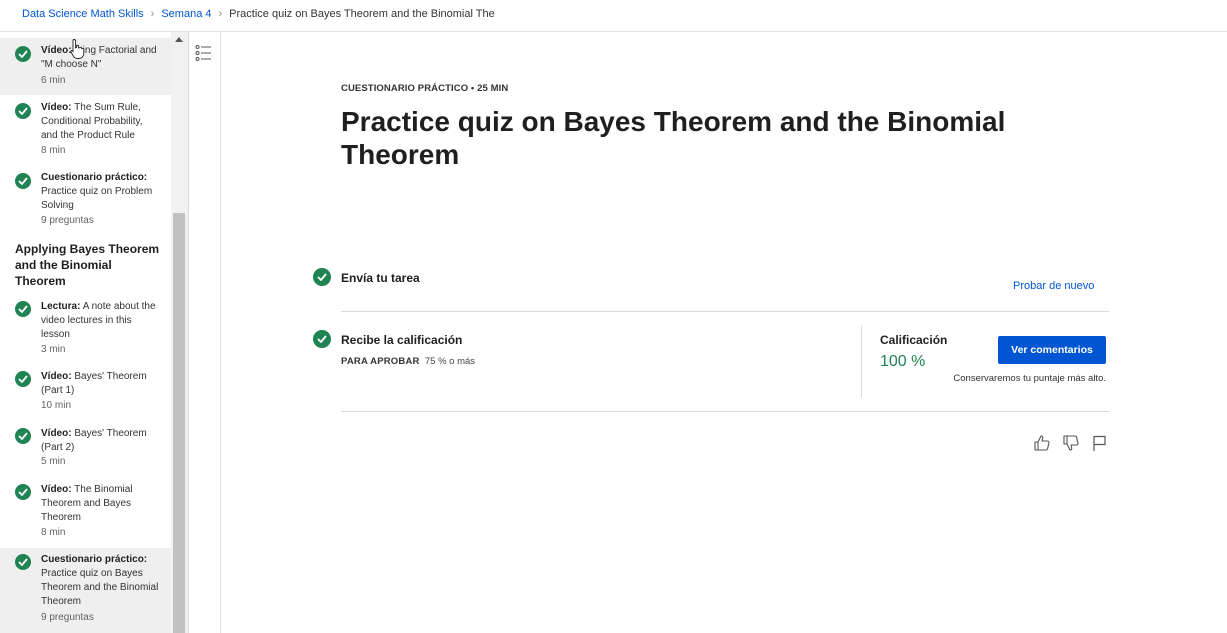  I want to click on thumbs-up-icon, so click(1042, 443).